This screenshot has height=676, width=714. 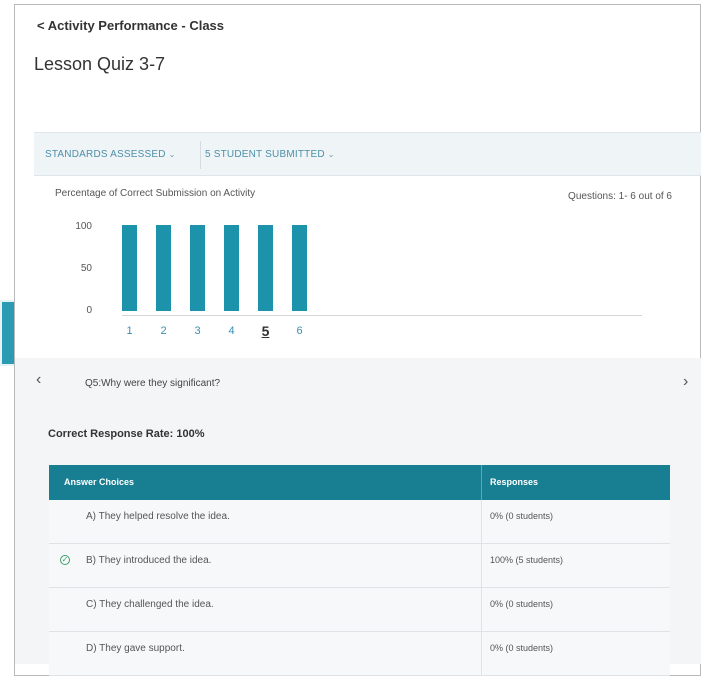 What do you see at coordinates (299, 268) in the screenshot?
I see `chart-bar-q6` at bounding box center [299, 268].